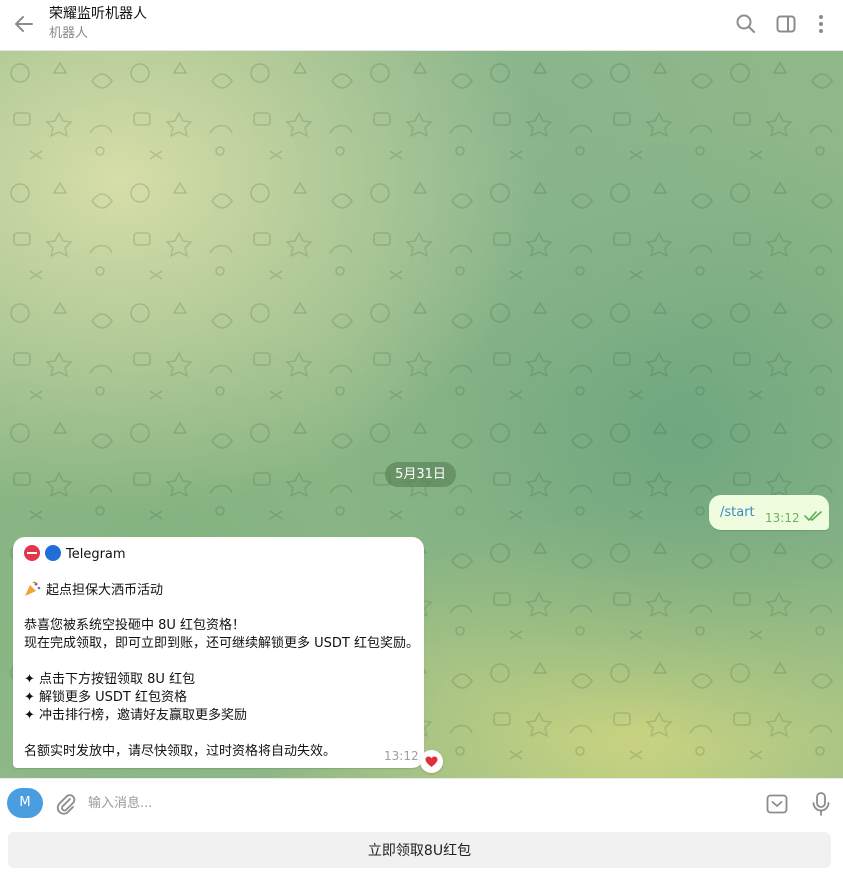 The width and height of the screenshot is (843, 874). I want to click on keyboard-icon, so click(777, 804).